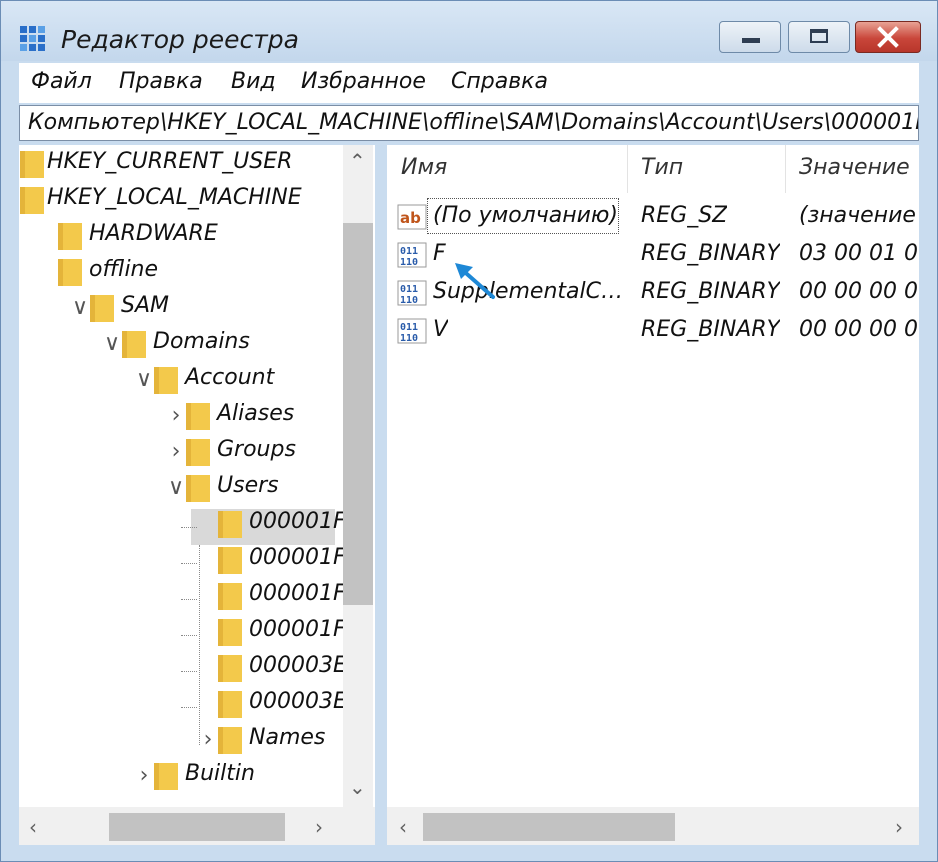  What do you see at coordinates (253, 81) in the screenshot?
I see `menu-view: Вид` at bounding box center [253, 81].